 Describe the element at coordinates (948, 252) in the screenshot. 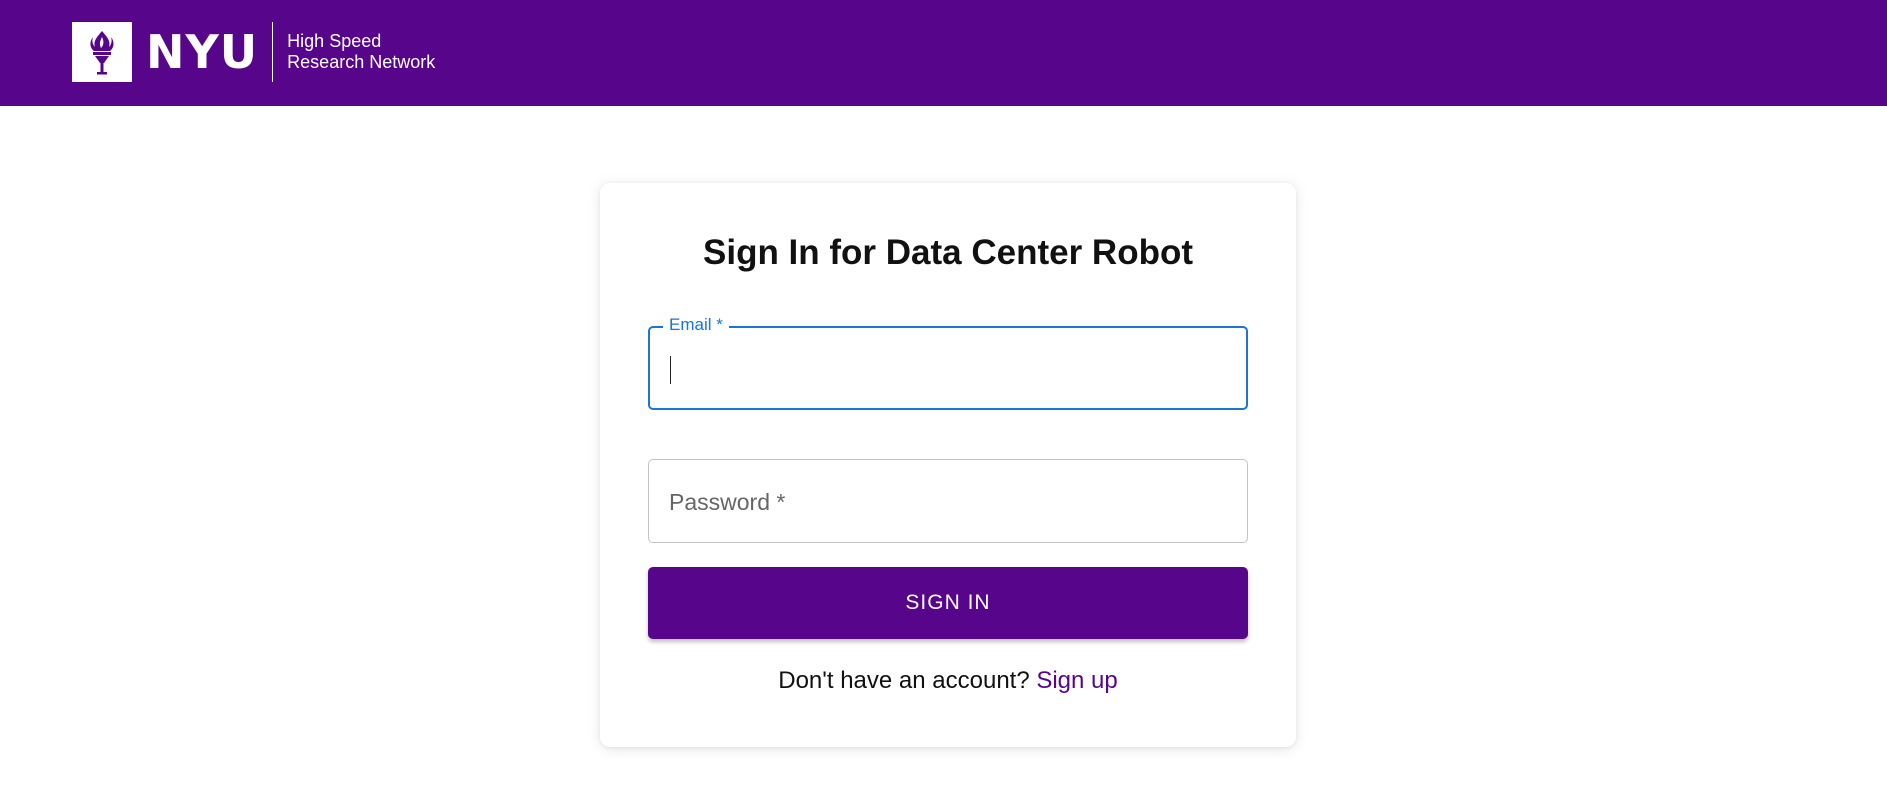

I see `page-title: Sign In for Data Center Robot` at that location.